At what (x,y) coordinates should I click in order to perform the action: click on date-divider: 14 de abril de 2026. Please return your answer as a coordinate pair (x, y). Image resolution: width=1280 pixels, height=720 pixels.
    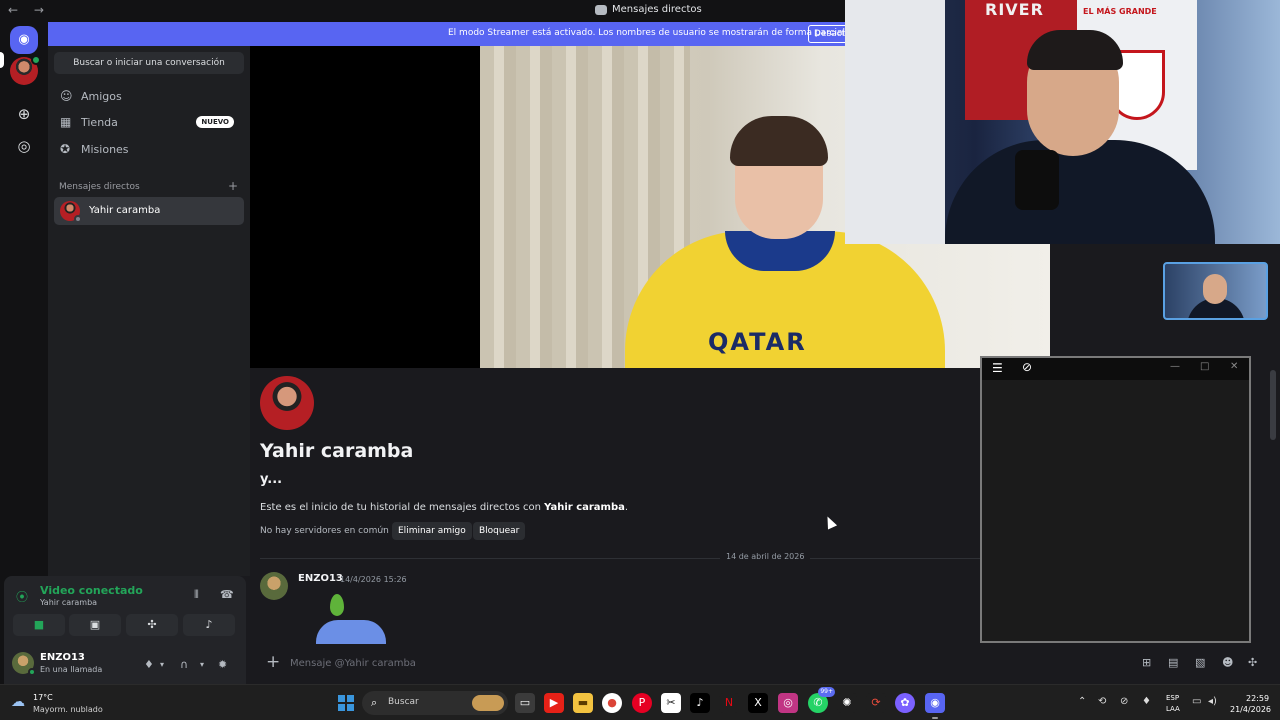
    Looking at the image, I should click on (765, 556).